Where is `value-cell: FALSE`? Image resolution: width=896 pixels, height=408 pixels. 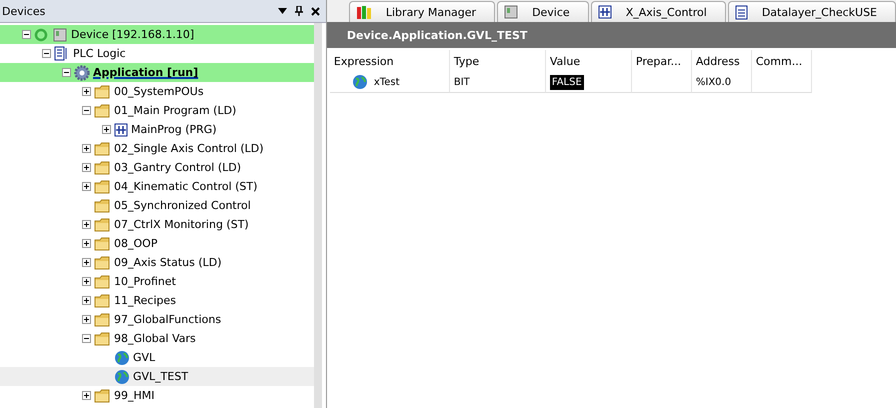 value-cell: FALSE is located at coordinates (567, 82).